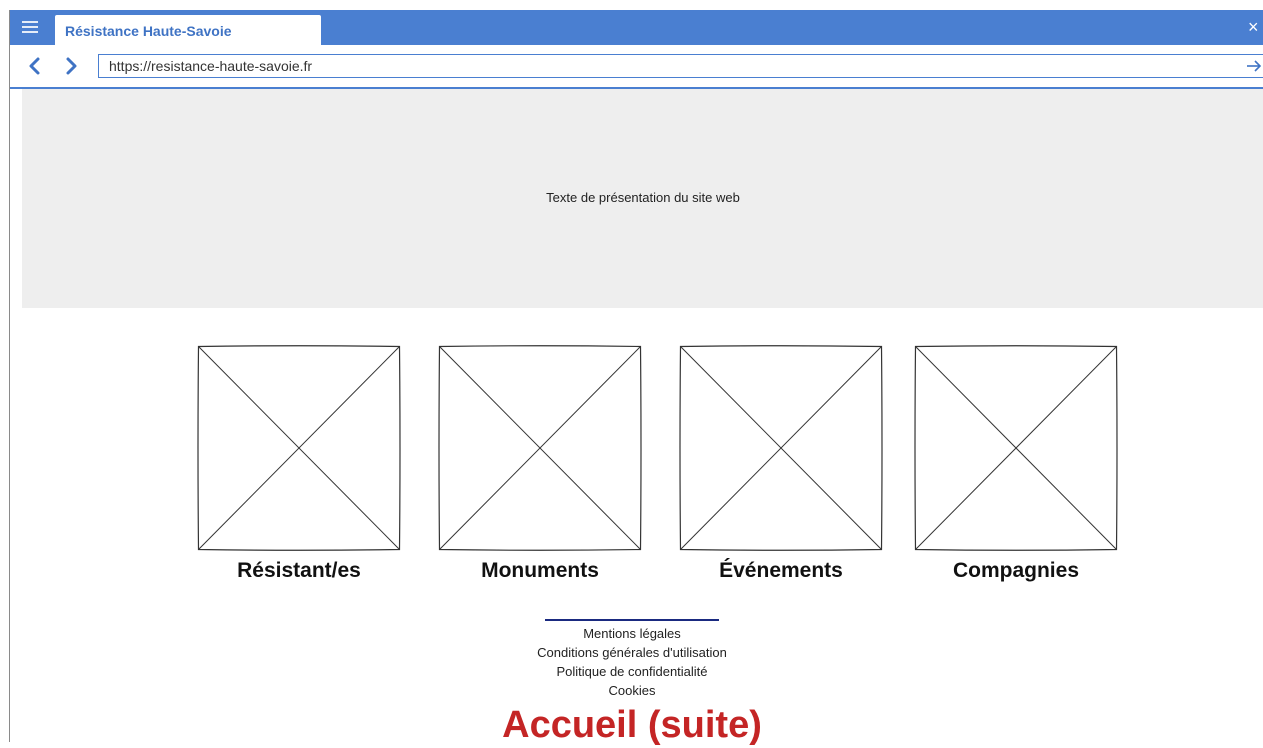 The image size is (1263, 748). Describe the element at coordinates (632, 725) in the screenshot. I see `section-title: Accueil (suite)` at that location.